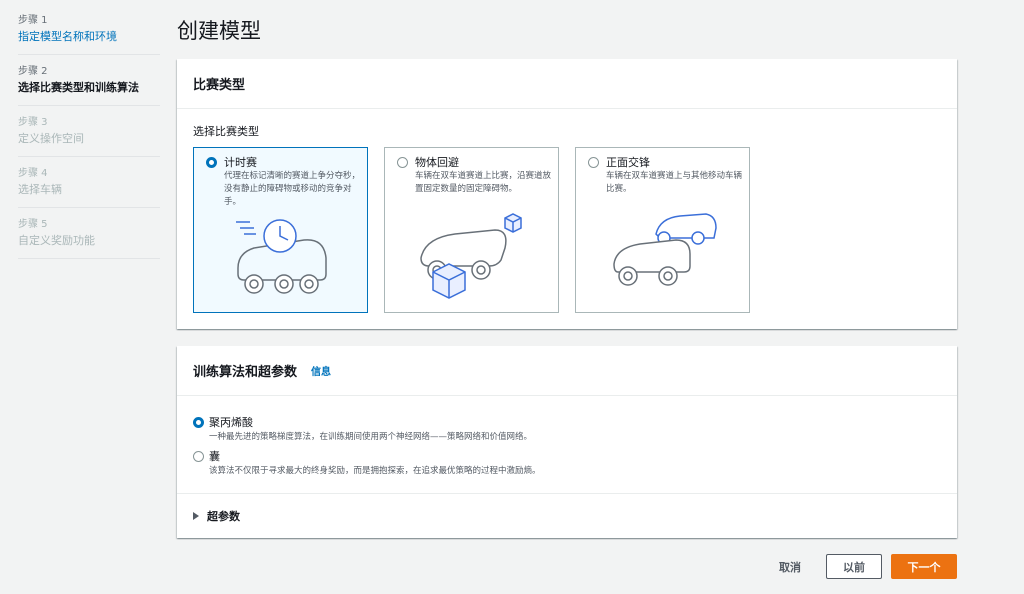  I want to click on step-3: 步骤 3 定义操作空间, so click(89, 135).